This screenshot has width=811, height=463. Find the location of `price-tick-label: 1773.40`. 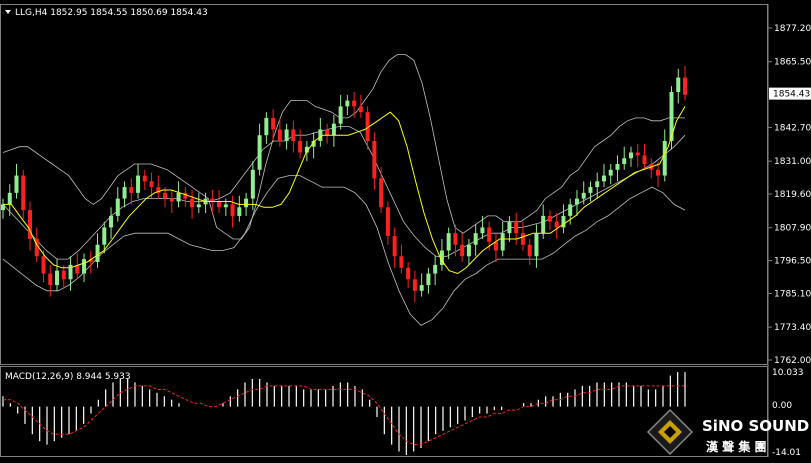

price-tick-label: 1773.40 is located at coordinates (792, 328).